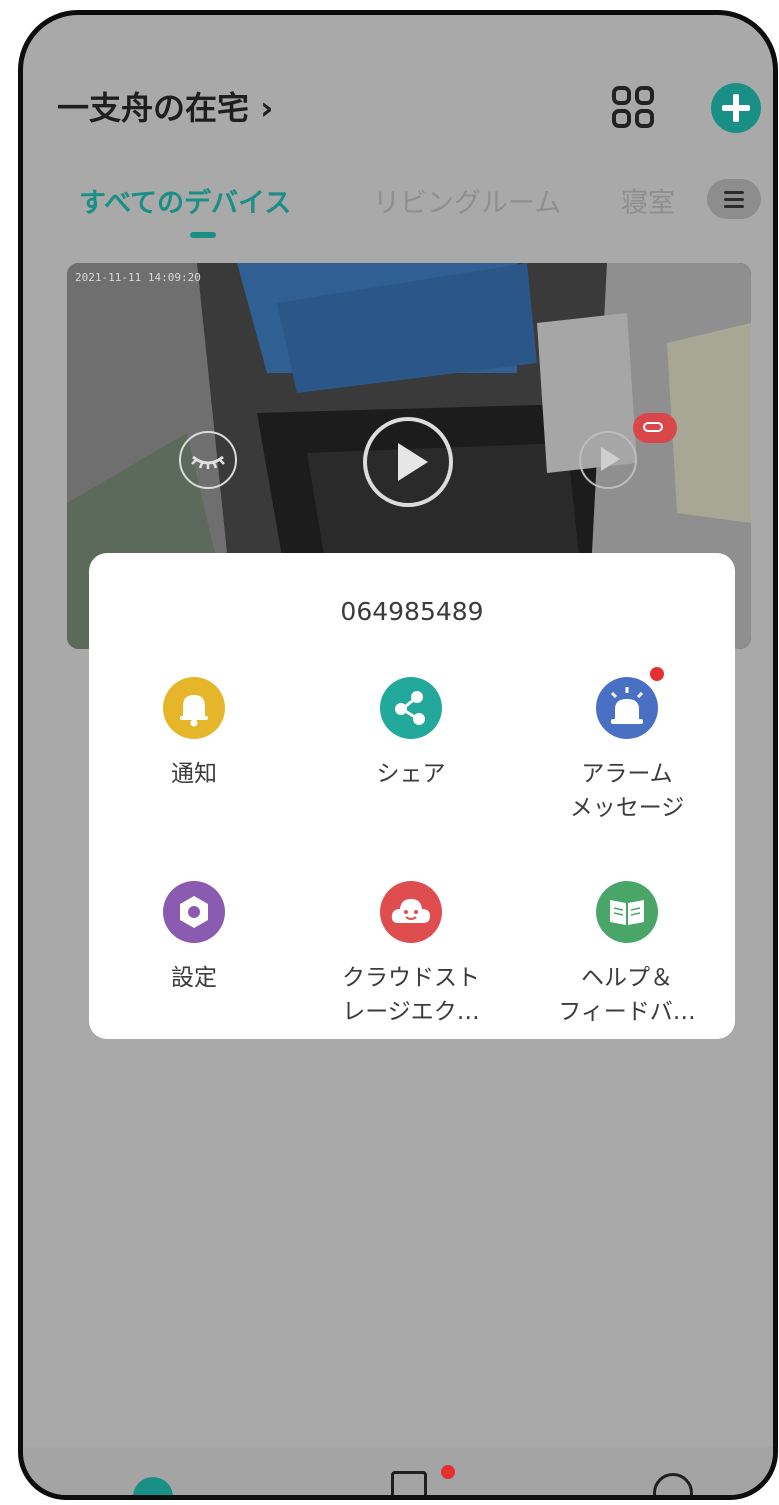 The height and width of the screenshot is (1505, 779). I want to click on alarm-message-label: アラーム メッセージ, so click(627, 791).